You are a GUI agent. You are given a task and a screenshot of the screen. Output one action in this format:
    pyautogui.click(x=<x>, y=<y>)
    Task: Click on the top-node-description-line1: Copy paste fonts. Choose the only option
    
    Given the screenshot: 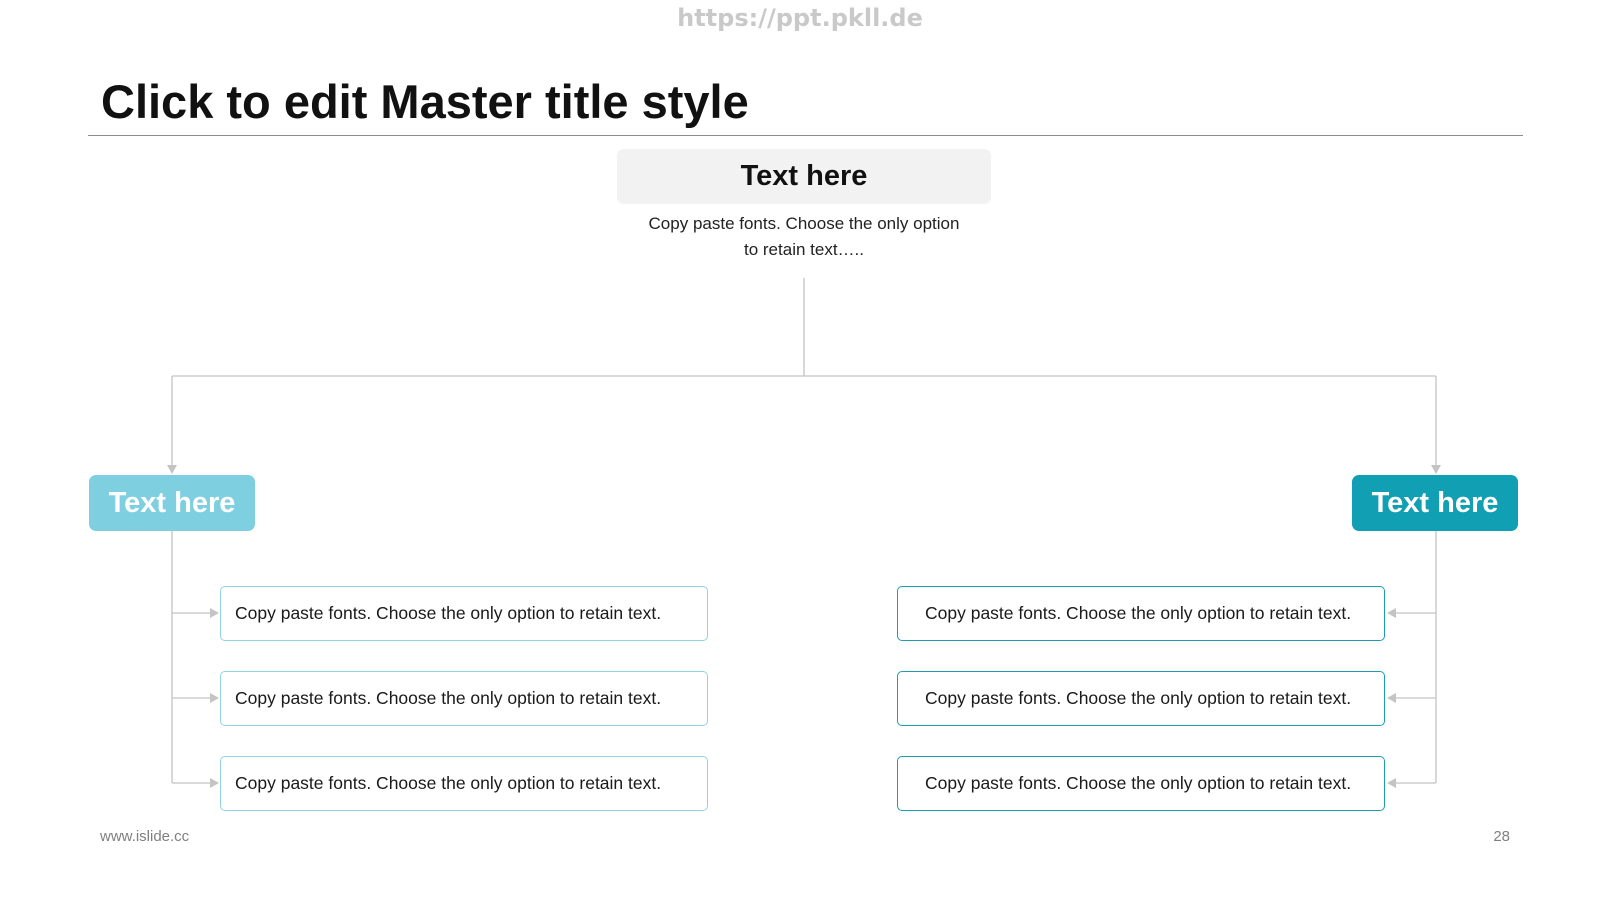 What is the action you would take?
    pyautogui.click(x=804, y=223)
    